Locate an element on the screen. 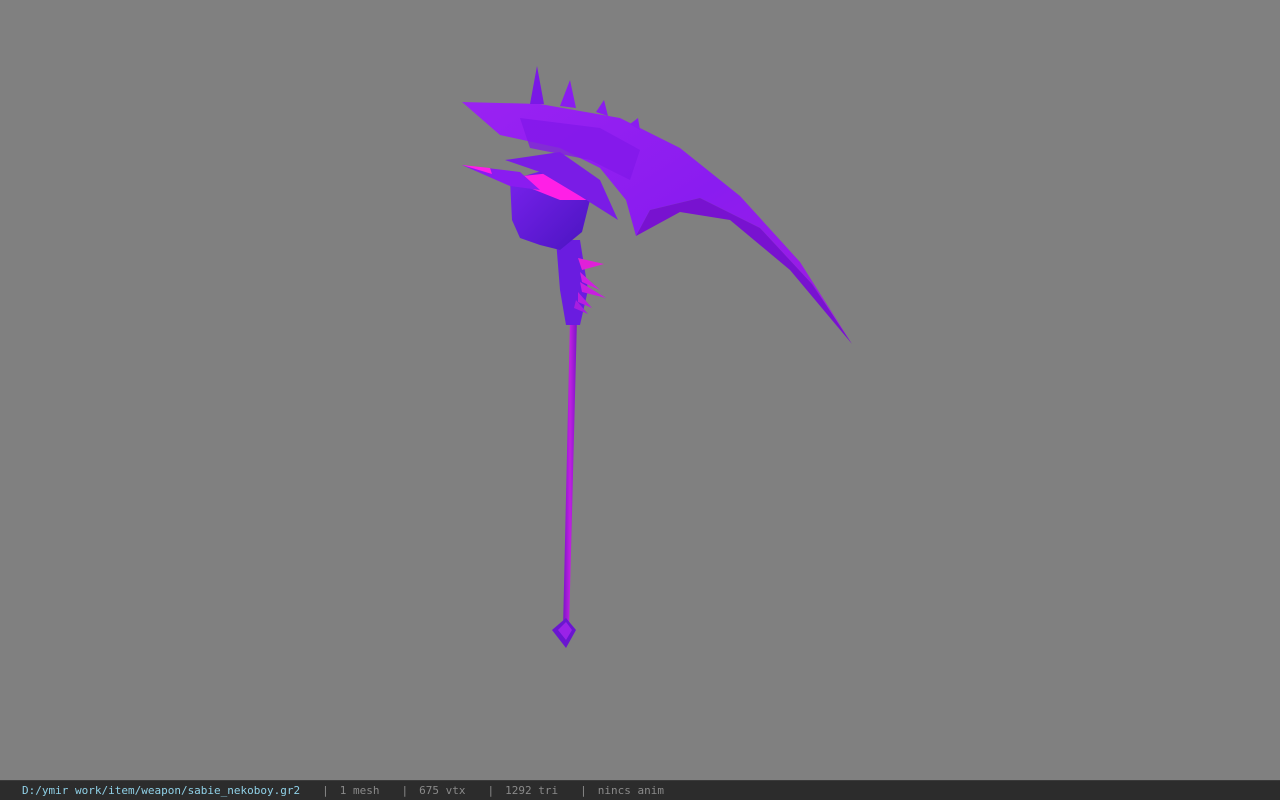 The height and width of the screenshot is (800, 1280). animation-status: nincs anim is located at coordinates (630, 790).